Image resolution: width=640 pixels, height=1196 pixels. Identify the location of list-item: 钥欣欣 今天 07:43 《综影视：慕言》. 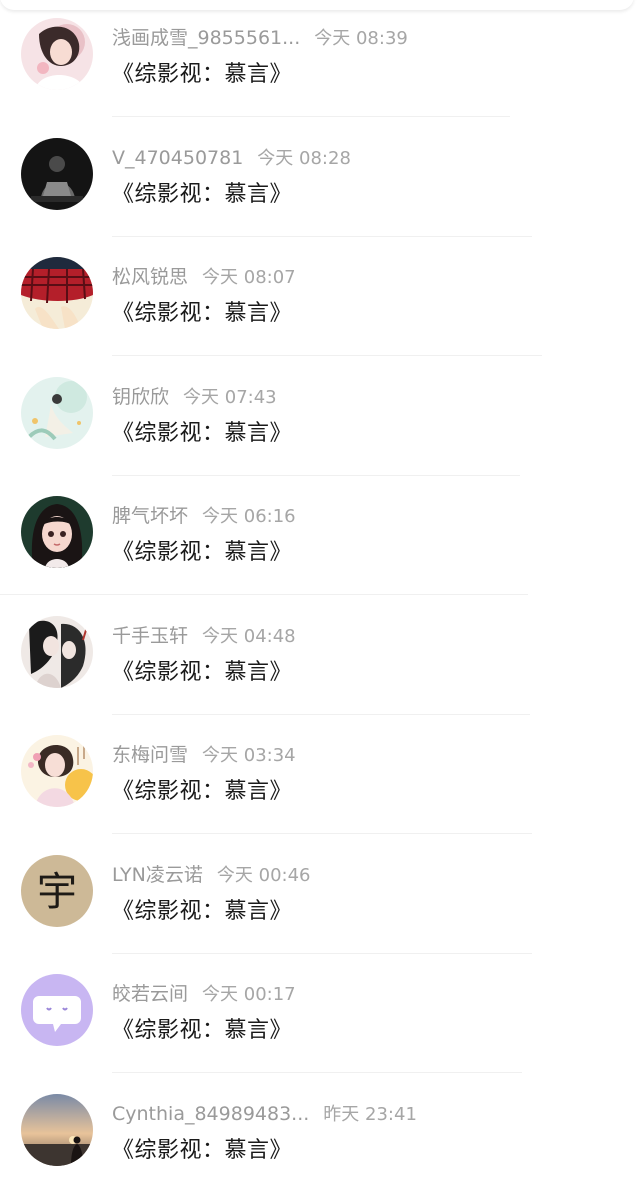
(320, 419).